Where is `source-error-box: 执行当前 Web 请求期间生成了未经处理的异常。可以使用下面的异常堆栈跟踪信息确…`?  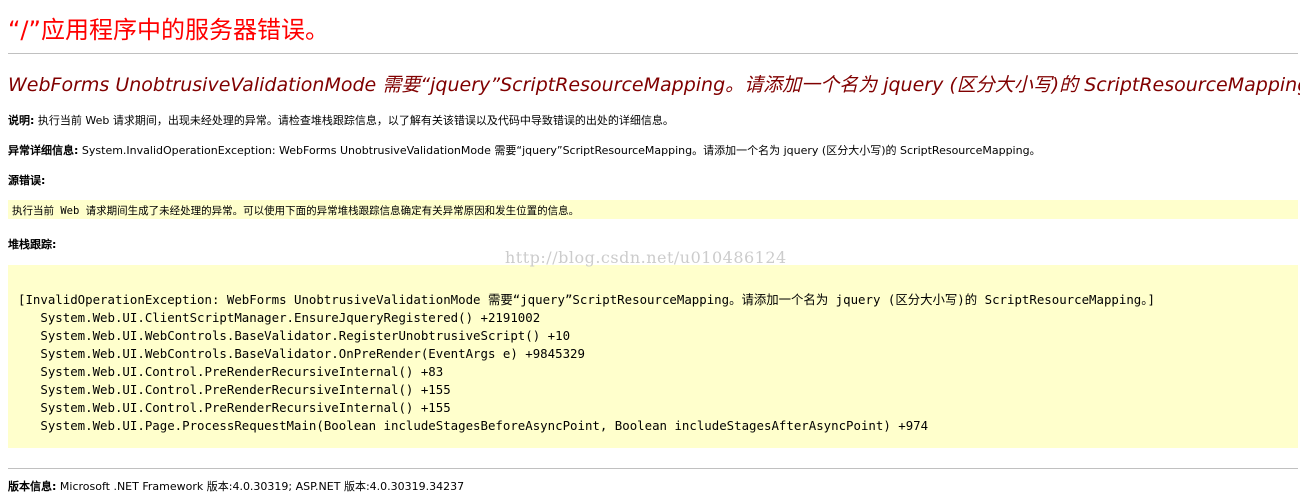 source-error-box: 执行当前 Web 请求期间生成了未经处理的异常。可以使用下面的异常堆栈跟踪信息确… is located at coordinates (653, 209).